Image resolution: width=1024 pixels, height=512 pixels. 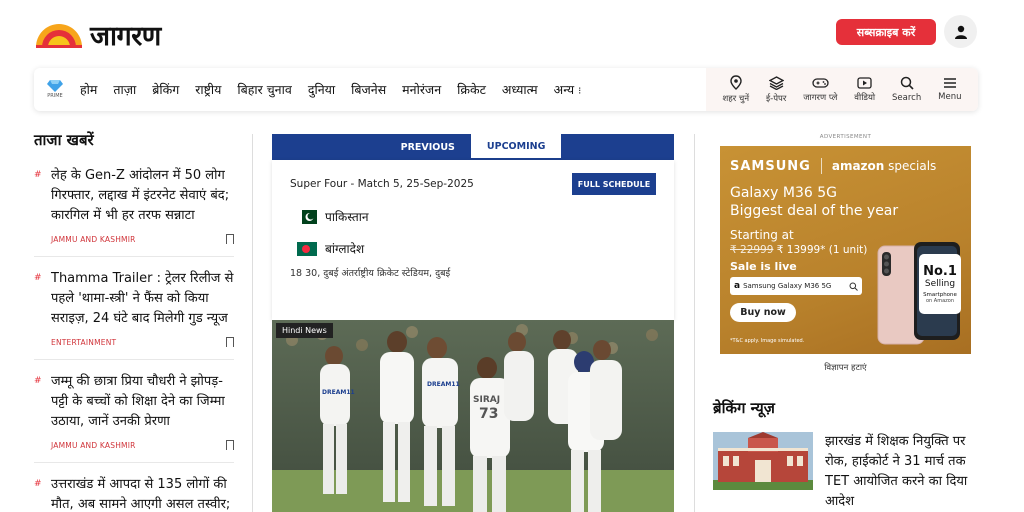 I want to click on remove-ad-link: विज्ञापन हटाएं, so click(x=845, y=367).